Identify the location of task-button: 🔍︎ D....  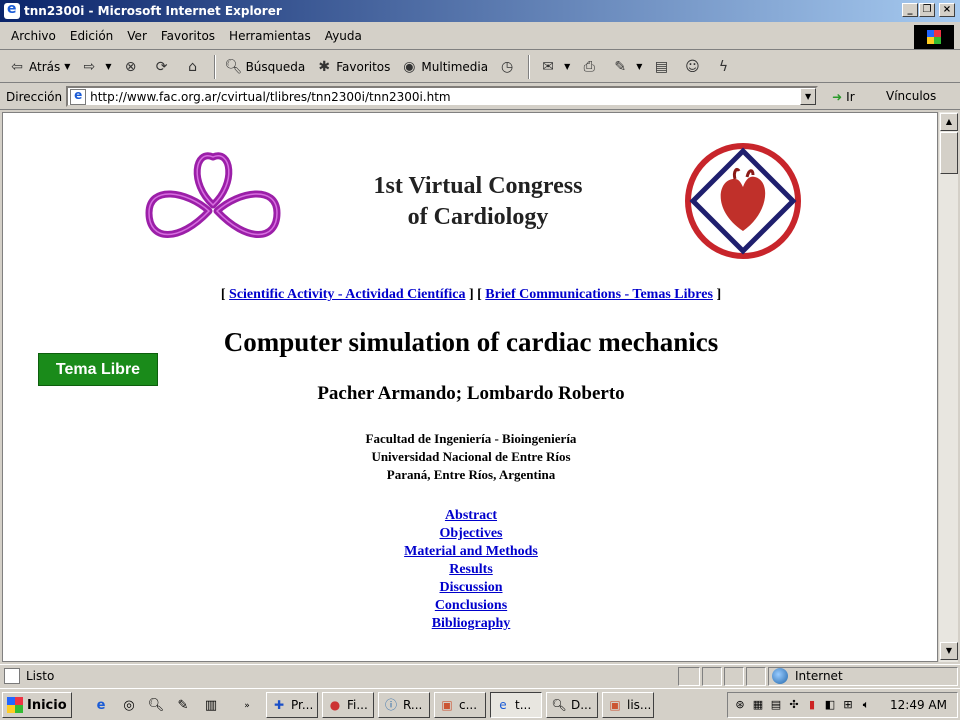
(572, 705).